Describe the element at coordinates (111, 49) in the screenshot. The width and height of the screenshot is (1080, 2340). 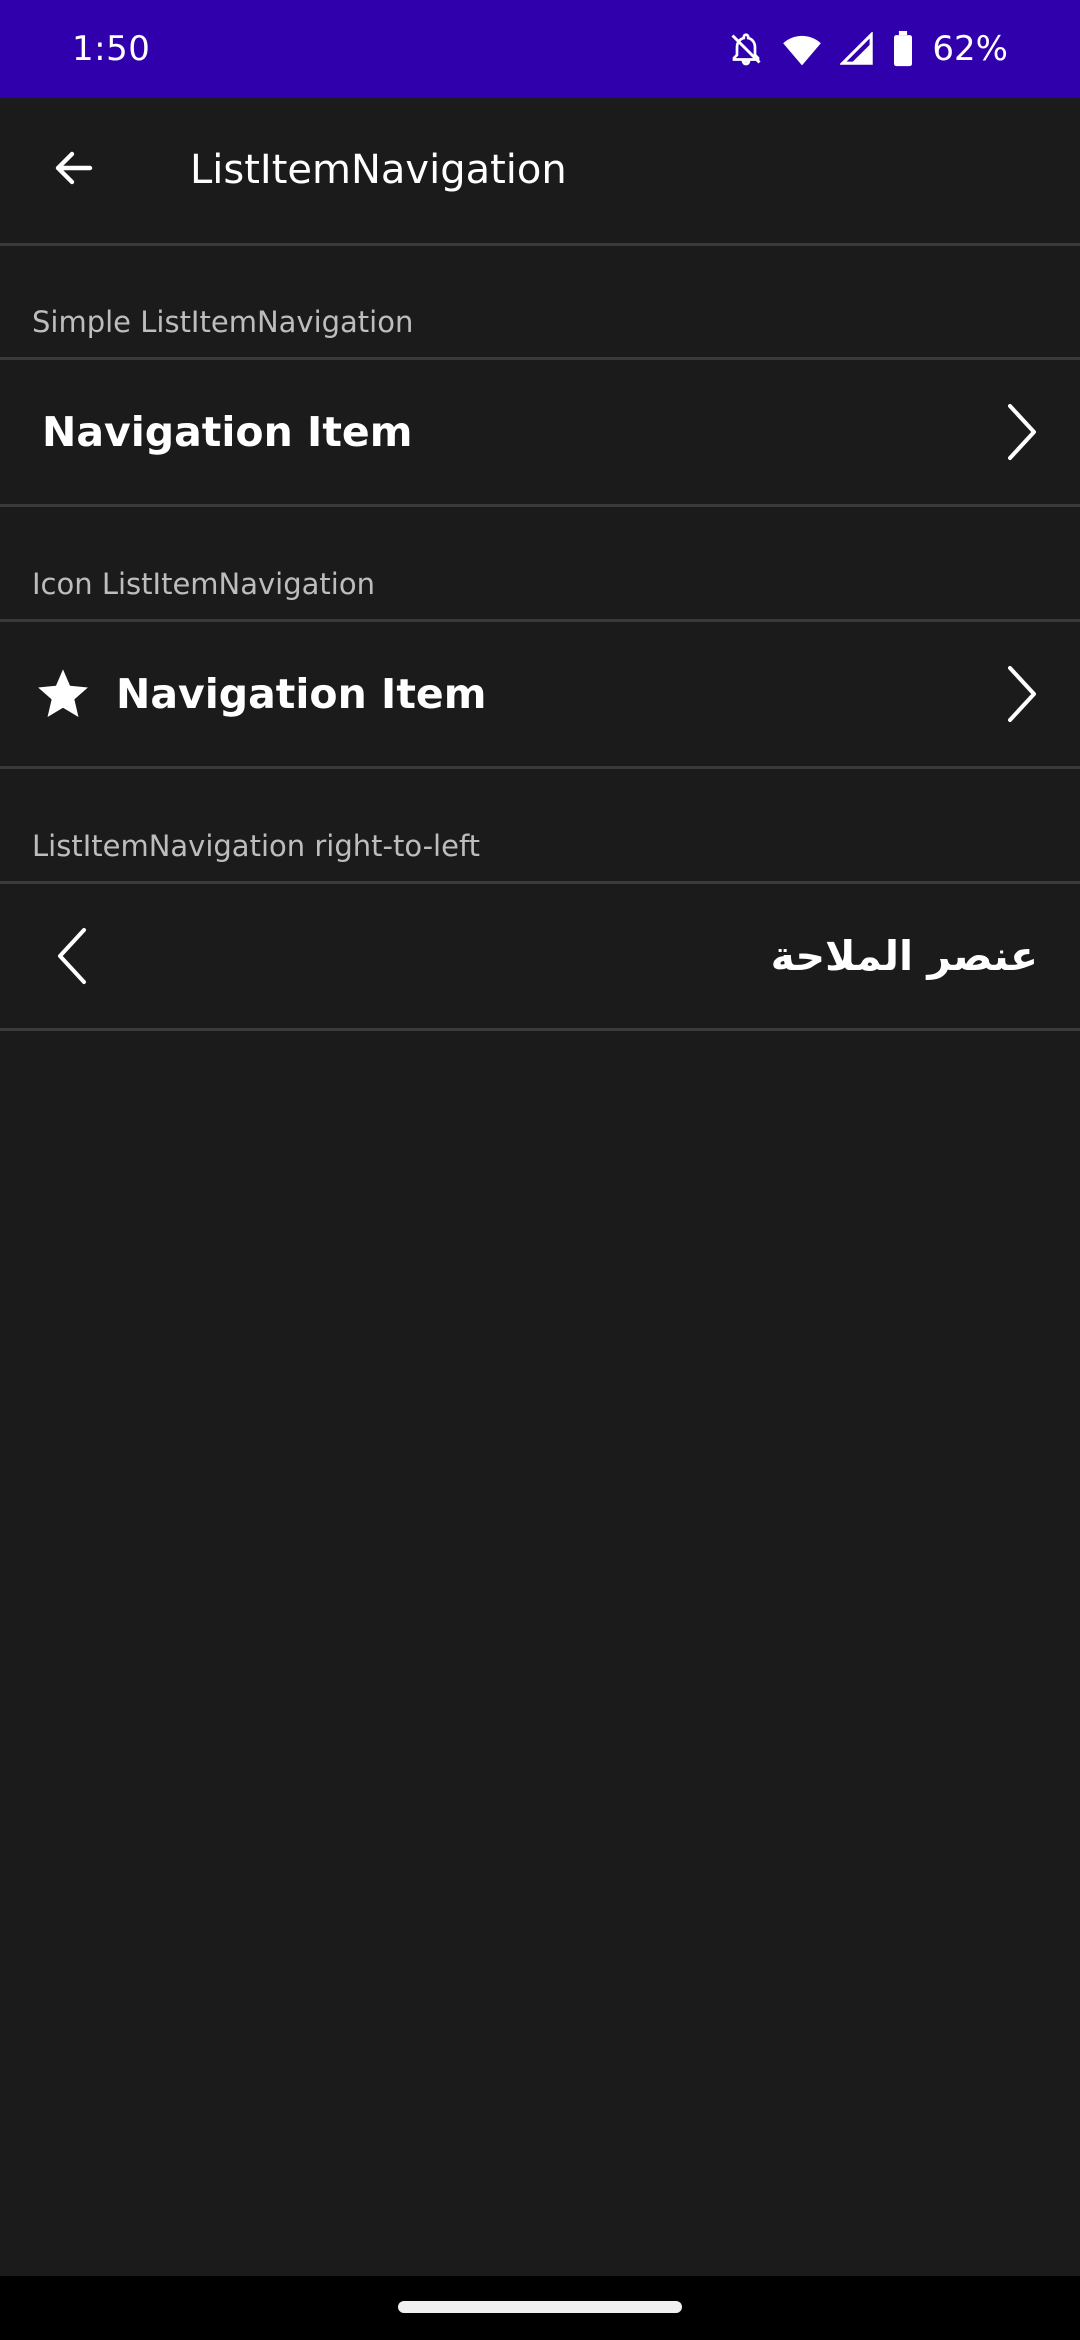
I see `status-time: 1:50` at that location.